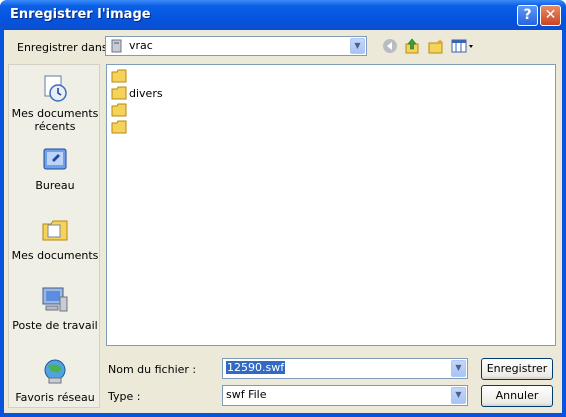 The image size is (566, 417). What do you see at coordinates (283, 15) in the screenshot?
I see `title-bar: Enregistrer l'image ? ✕` at bounding box center [283, 15].